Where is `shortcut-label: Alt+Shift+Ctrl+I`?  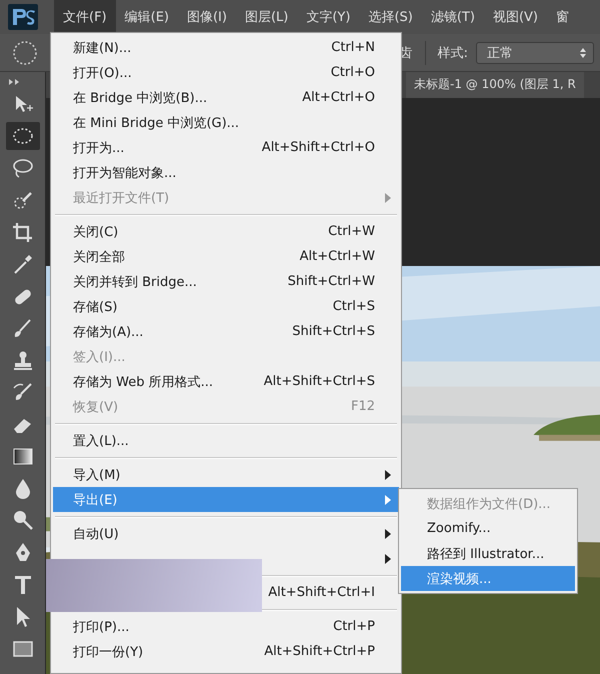
shortcut-label: Alt+Shift+Ctrl+I is located at coordinates (321, 592).